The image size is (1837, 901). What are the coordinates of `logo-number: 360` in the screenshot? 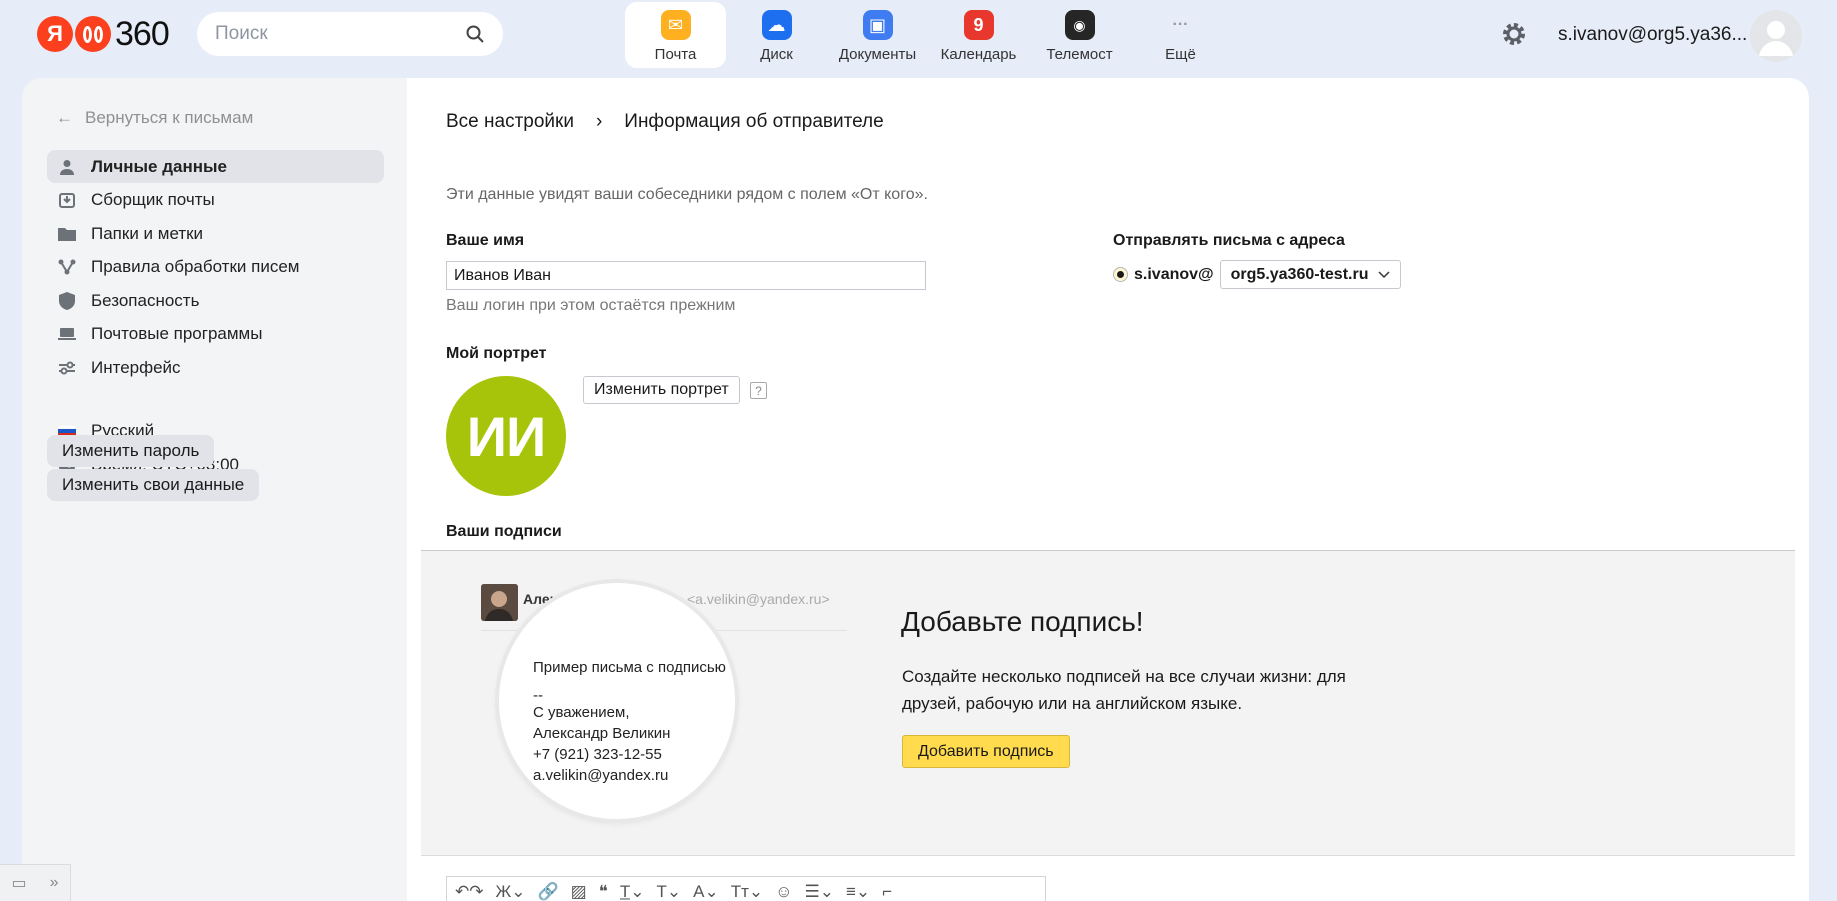 It's located at (142, 33).